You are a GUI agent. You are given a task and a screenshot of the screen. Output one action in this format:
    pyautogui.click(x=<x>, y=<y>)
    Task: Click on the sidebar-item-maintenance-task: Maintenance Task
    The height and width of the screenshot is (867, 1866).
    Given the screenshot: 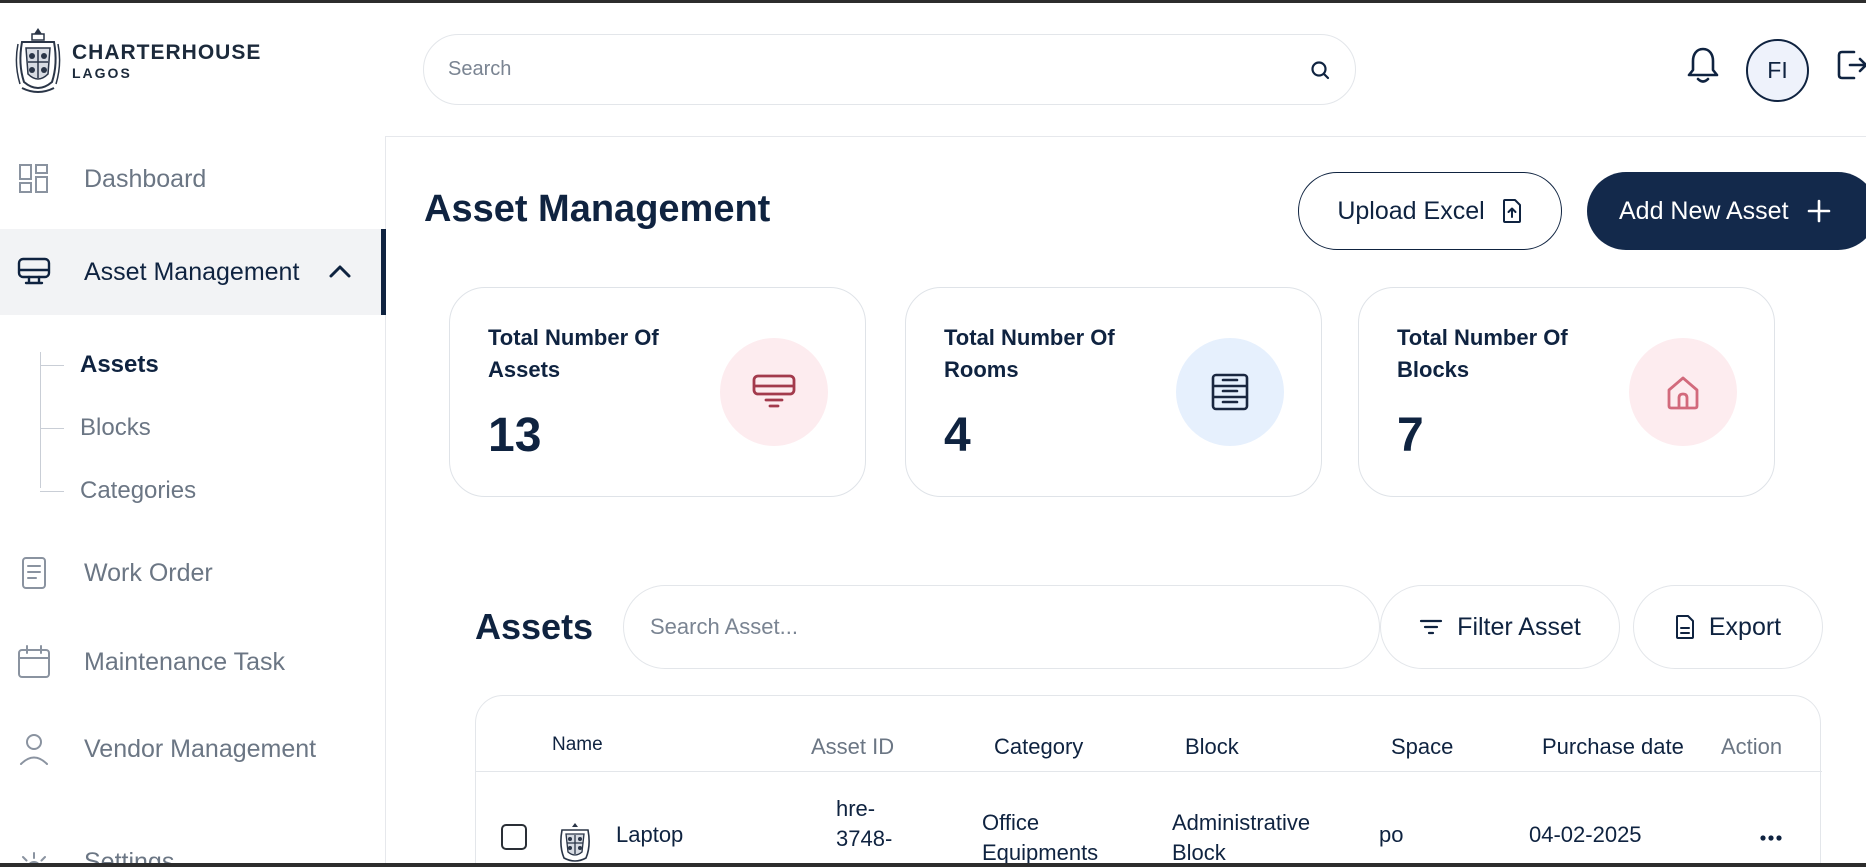 What is the action you would take?
    pyautogui.click(x=193, y=662)
    